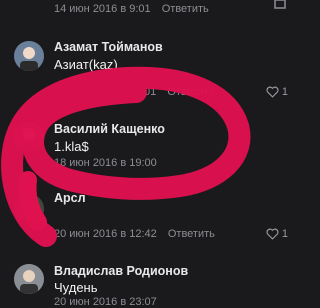 This screenshot has height=308, width=320. I want to click on comment-date: 20 июн 2016 в 23:07, so click(105, 302).